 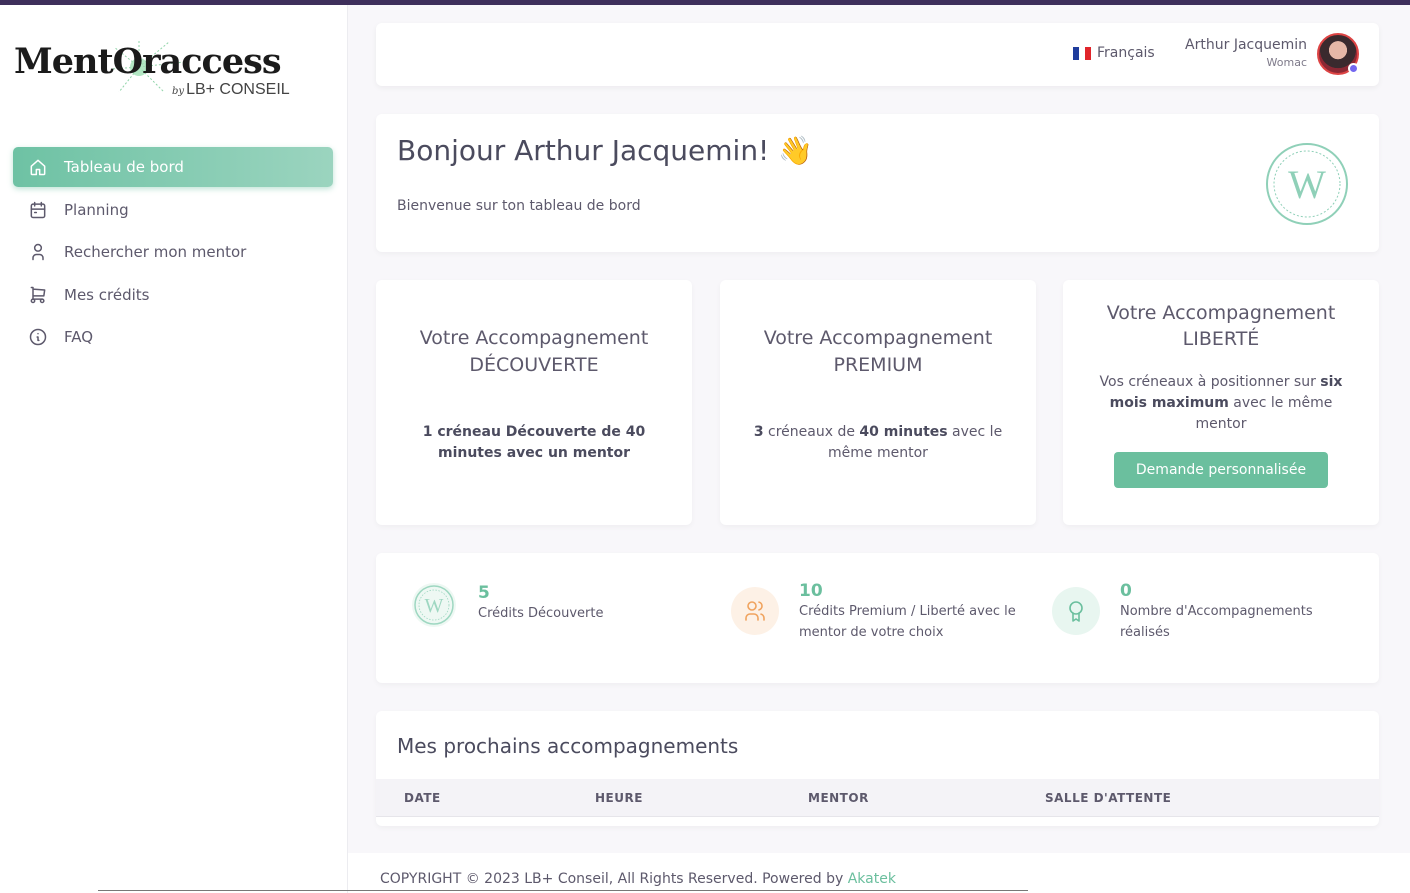 I want to click on app-logo: MentOraccess by LB+ CONSEIL, so click(x=154, y=72).